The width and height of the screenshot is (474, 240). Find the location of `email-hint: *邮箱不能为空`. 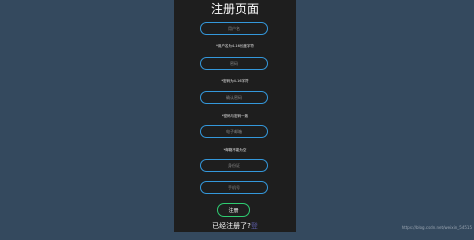

email-hint: *邮箱不能为空 is located at coordinates (235, 150).